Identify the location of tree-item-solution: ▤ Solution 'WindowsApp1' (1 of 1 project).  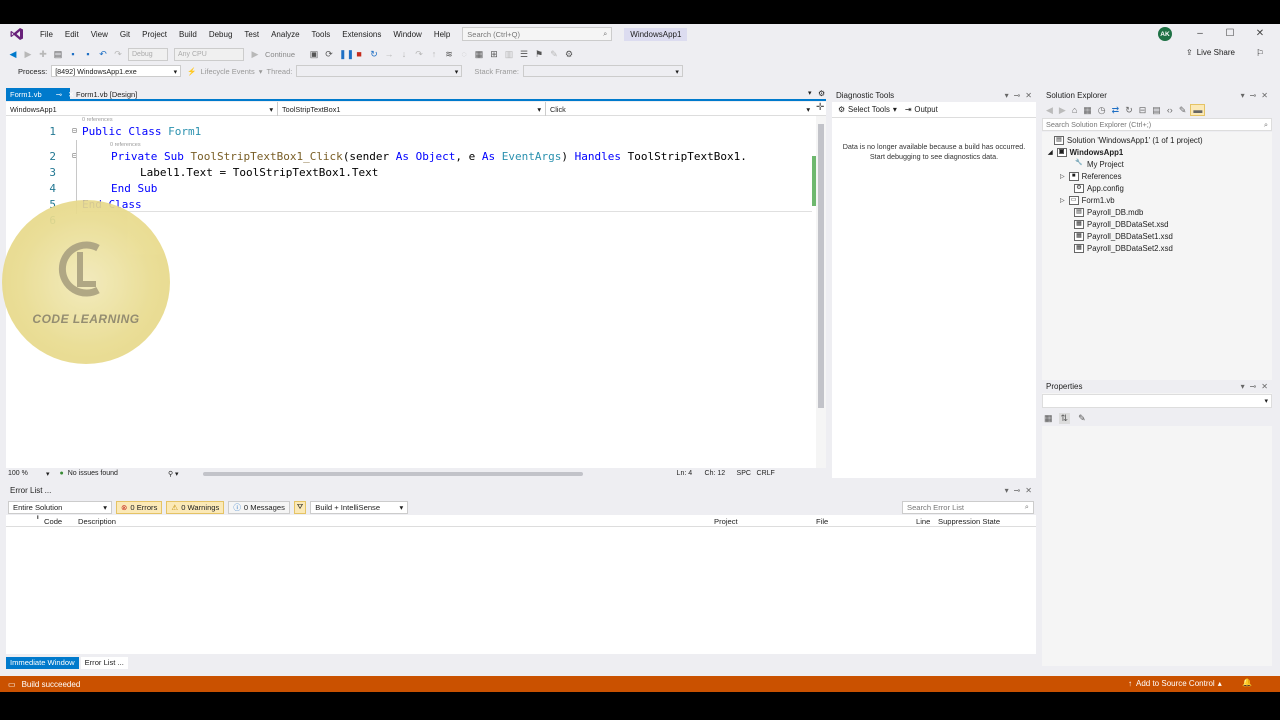
(1128, 140).